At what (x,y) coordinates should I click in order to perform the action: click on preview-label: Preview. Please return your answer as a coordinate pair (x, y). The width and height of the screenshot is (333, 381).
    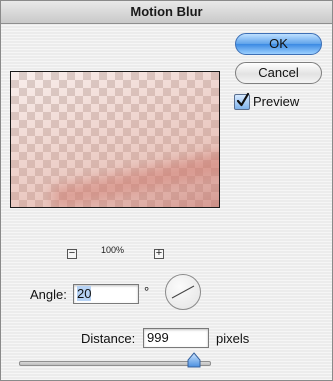
    Looking at the image, I should click on (276, 101).